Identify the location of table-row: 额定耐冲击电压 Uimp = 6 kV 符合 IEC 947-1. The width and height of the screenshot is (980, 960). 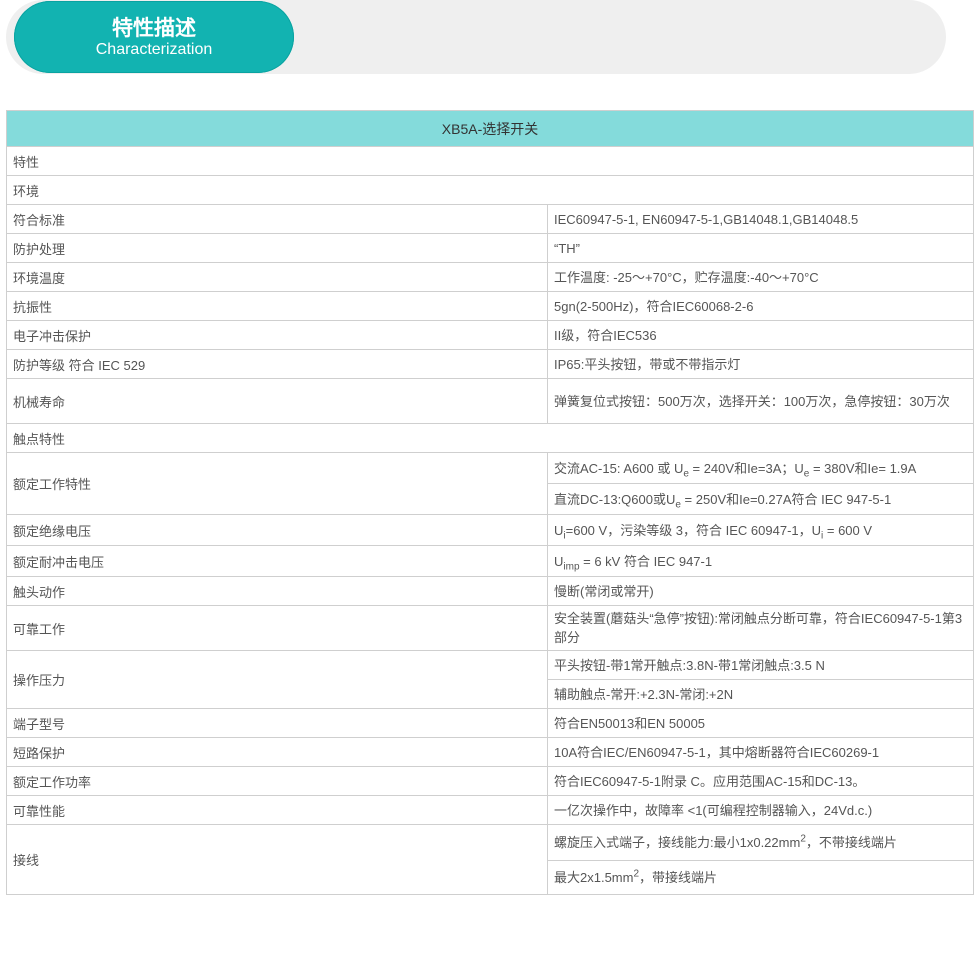
(490, 561).